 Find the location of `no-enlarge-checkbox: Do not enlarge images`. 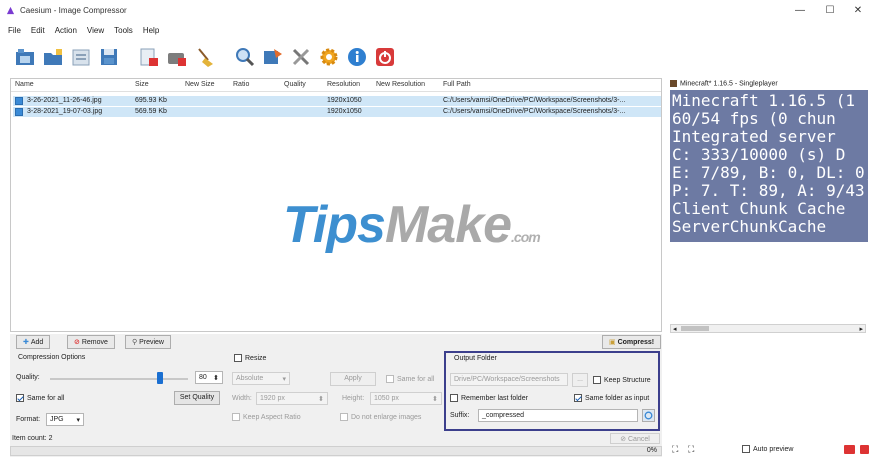

no-enlarge-checkbox: Do not enlarge images is located at coordinates (380, 417).